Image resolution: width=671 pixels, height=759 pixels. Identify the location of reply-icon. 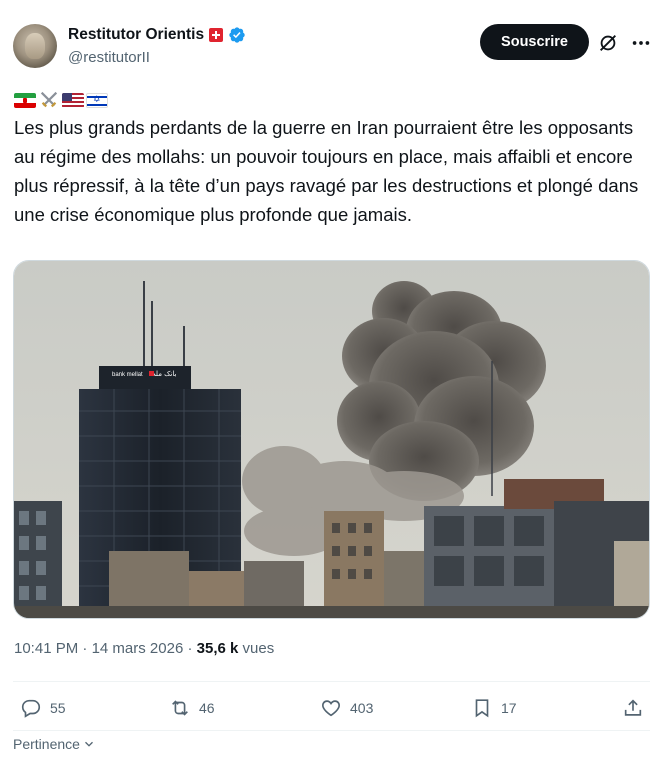
(31, 708).